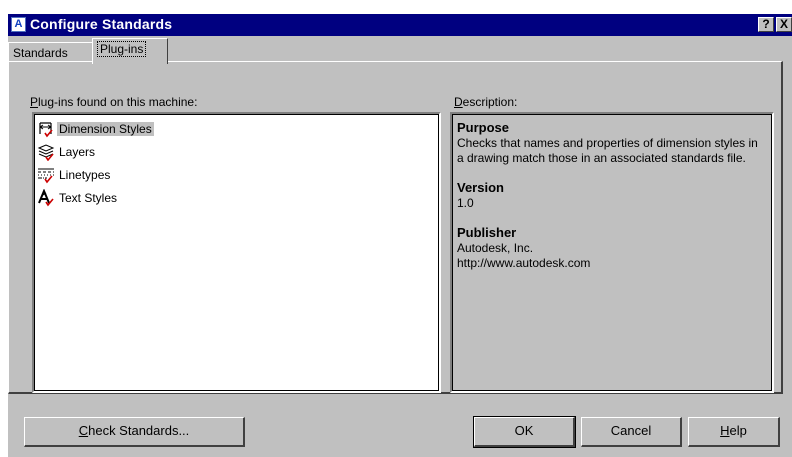 This screenshot has width=792, height=457. Describe the element at coordinates (480, 187) in the screenshot. I see `version-heading: Version` at that location.